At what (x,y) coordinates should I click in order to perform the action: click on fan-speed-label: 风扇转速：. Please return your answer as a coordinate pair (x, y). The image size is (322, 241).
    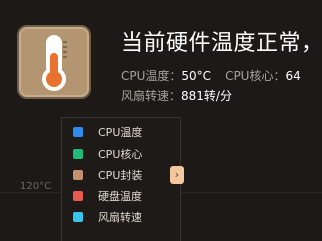
    Looking at the image, I should click on (151, 96).